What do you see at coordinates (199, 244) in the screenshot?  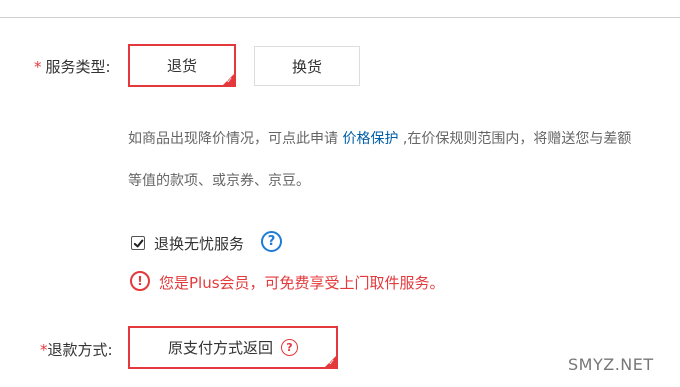 I see `worry-free-label: 退换无忧服务` at bounding box center [199, 244].